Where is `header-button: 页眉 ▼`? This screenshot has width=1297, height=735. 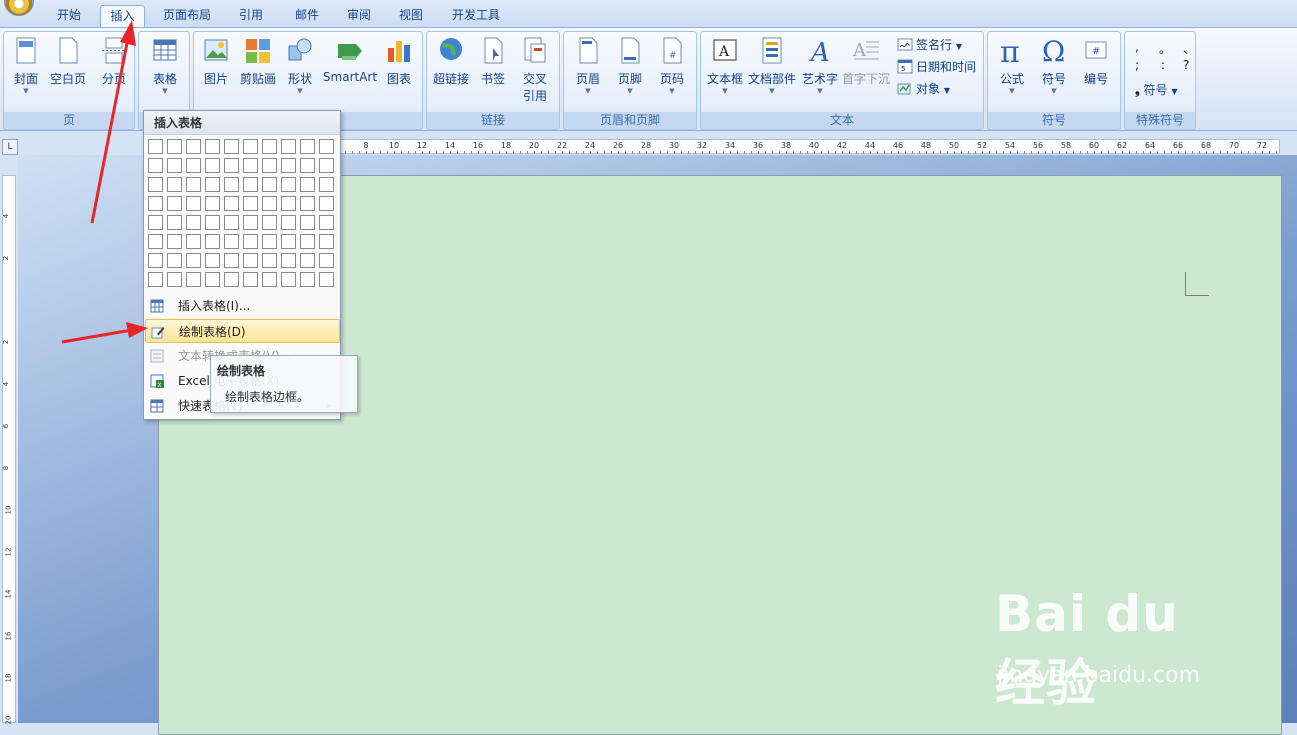 header-button: 页眉 ▼ is located at coordinates (588, 66).